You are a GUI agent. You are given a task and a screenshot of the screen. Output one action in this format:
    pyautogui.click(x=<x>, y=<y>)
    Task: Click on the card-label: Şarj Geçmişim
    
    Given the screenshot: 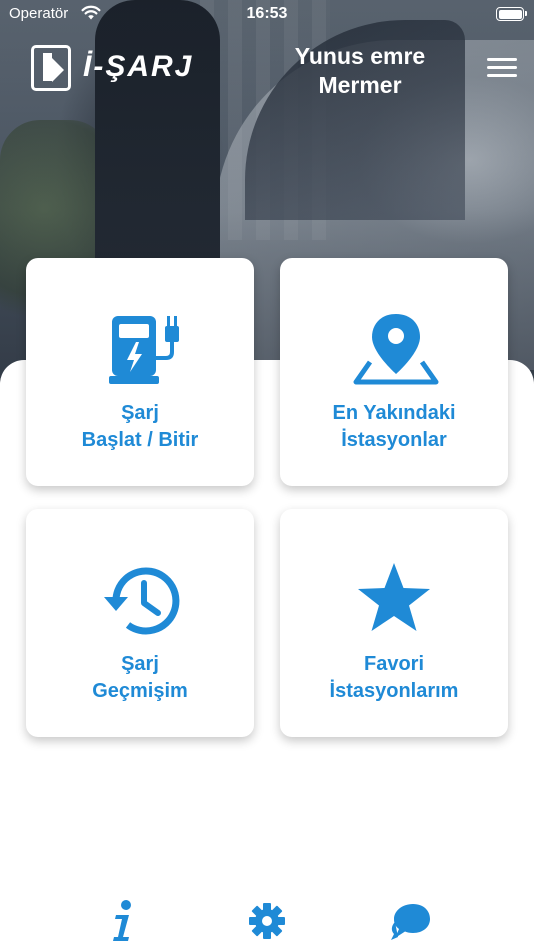 What is the action you would take?
    pyautogui.click(x=140, y=678)
    